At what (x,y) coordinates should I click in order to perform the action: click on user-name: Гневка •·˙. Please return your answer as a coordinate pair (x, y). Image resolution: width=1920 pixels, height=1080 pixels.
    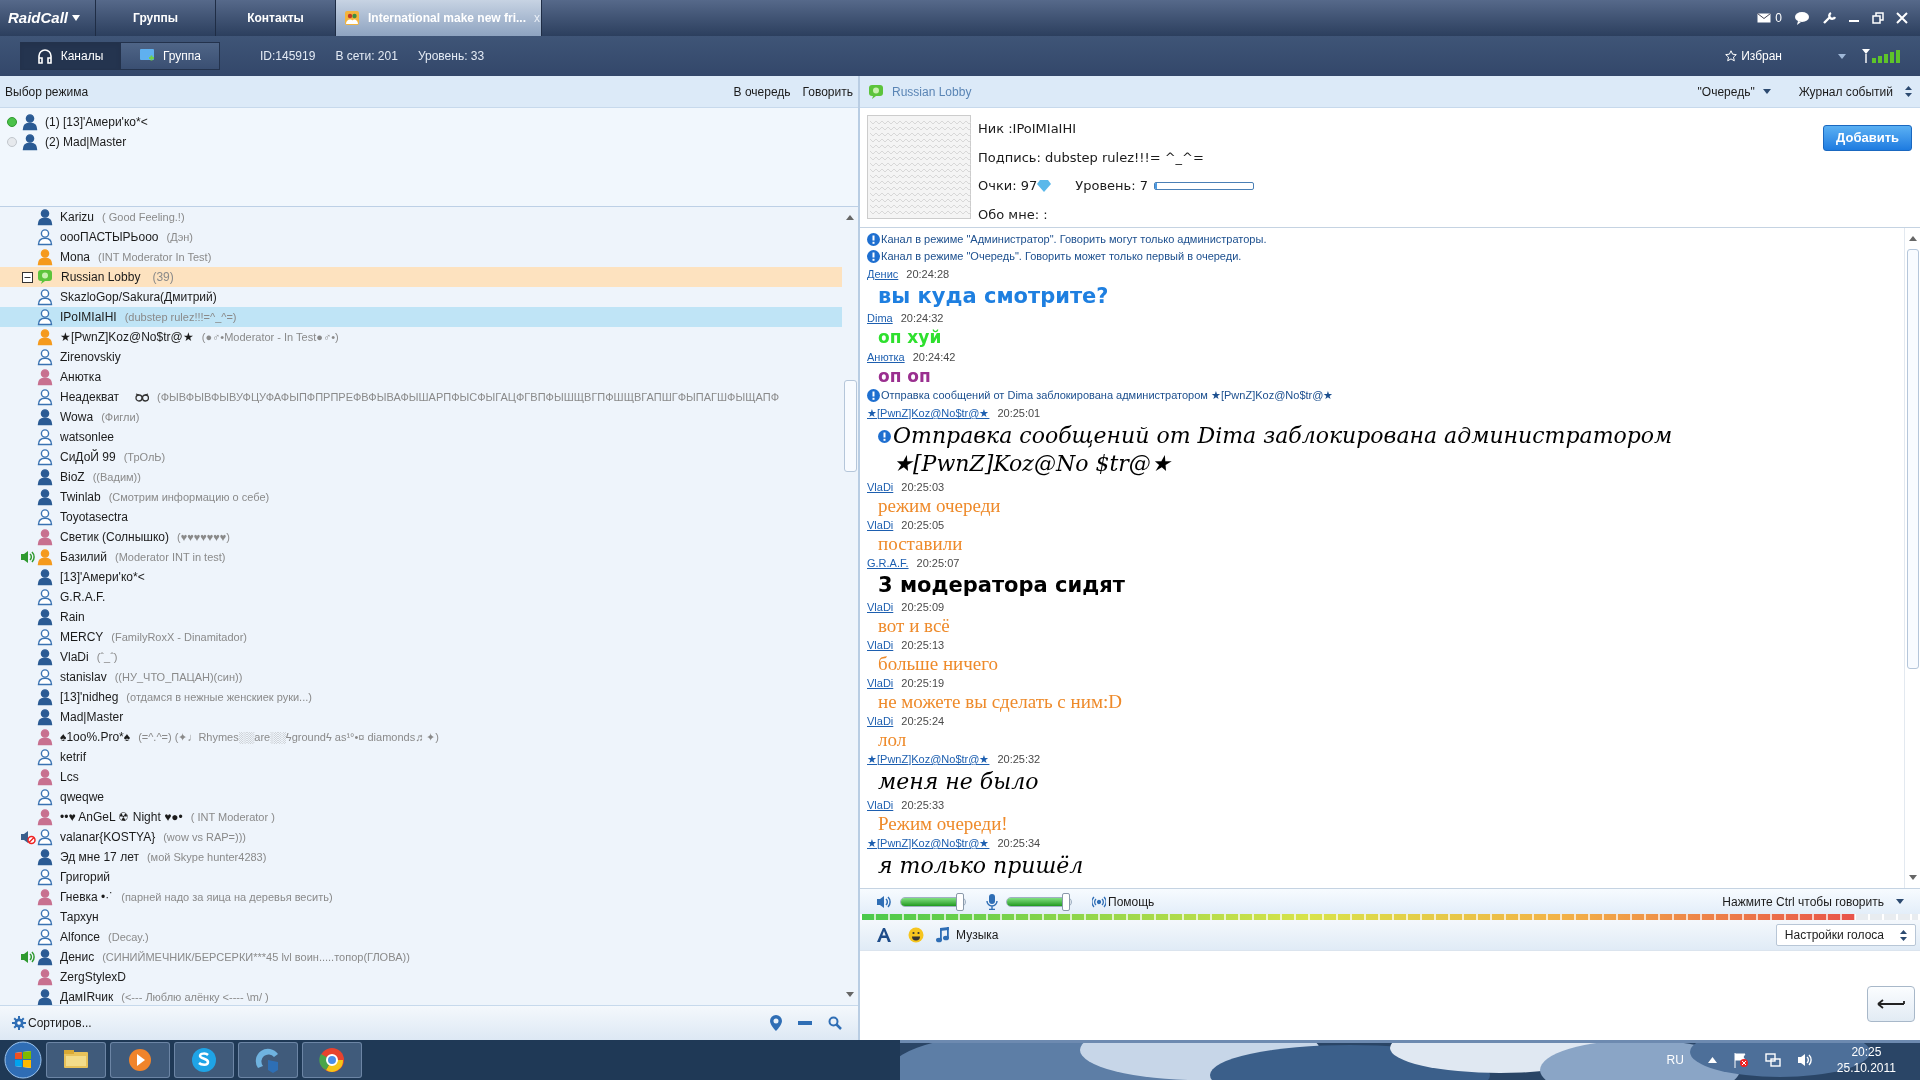
    Looking at the image, I should click on (87, 897).